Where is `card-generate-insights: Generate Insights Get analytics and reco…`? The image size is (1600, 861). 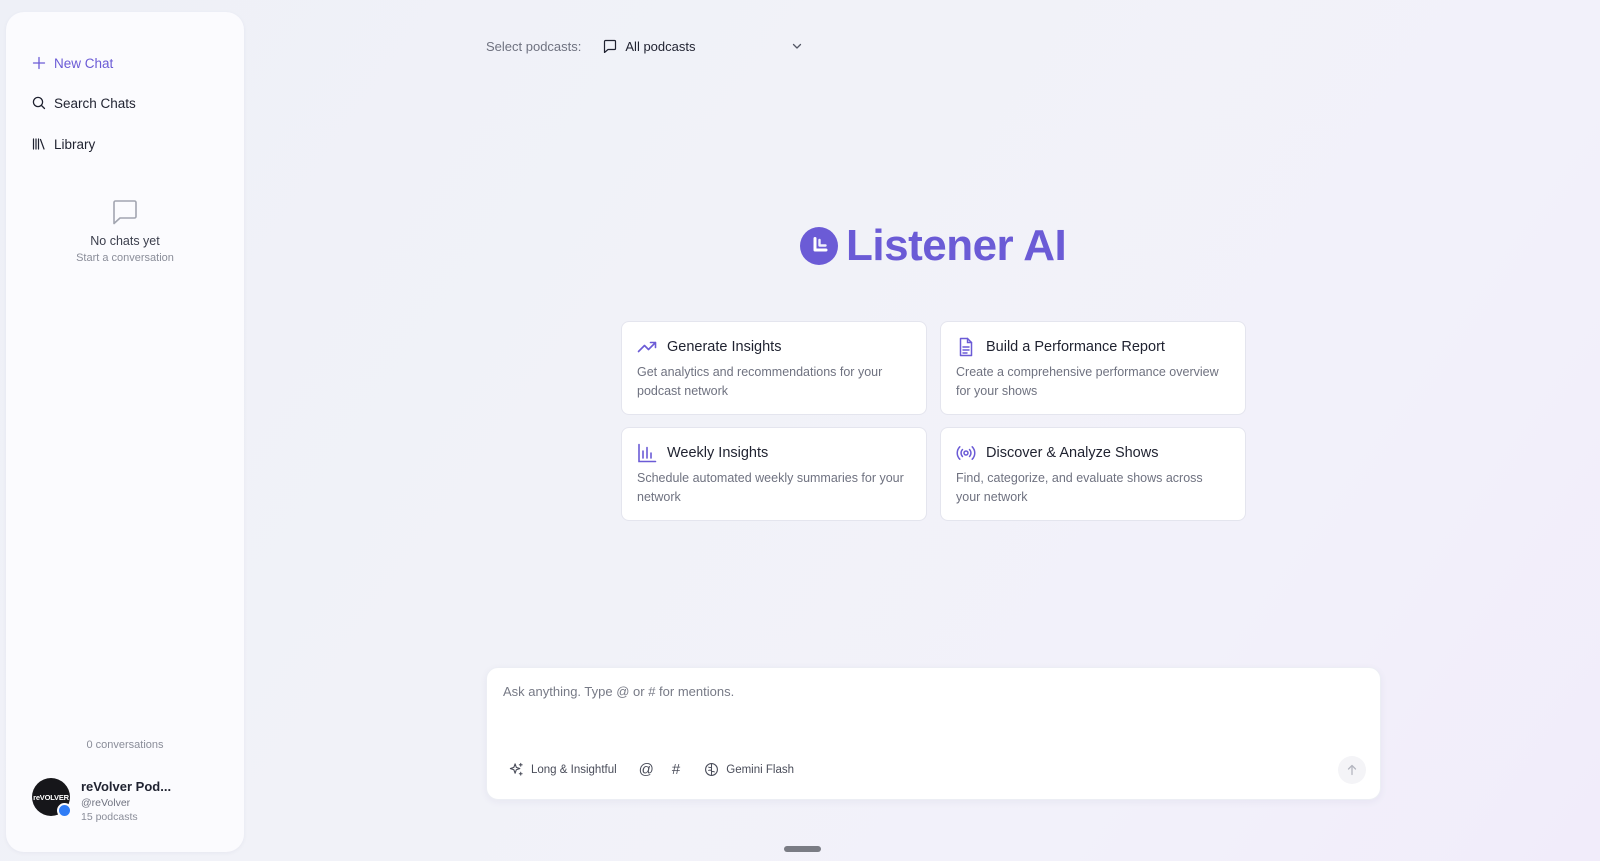
card-generate-insights: Generate Insights Get analytics and reco… is located at coordinates (774, 368).